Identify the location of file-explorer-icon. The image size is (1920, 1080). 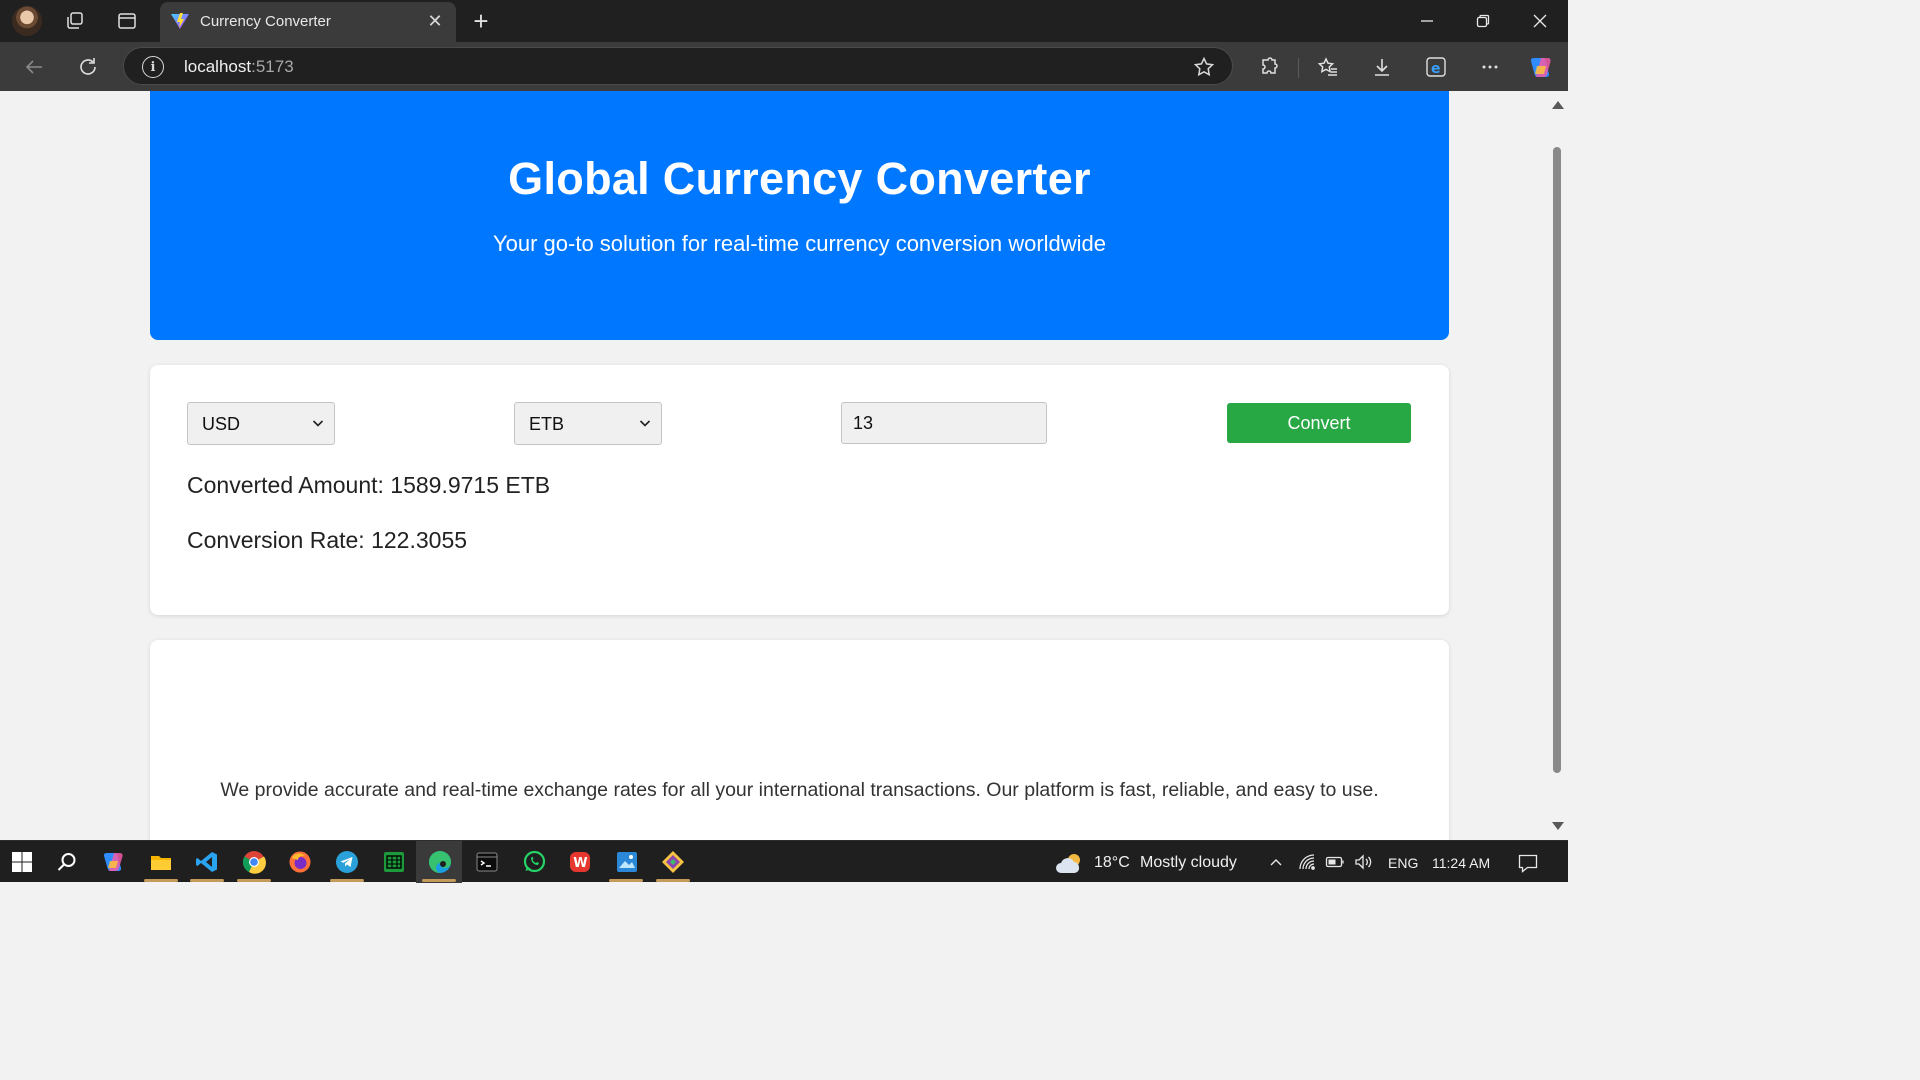
(161, 862).